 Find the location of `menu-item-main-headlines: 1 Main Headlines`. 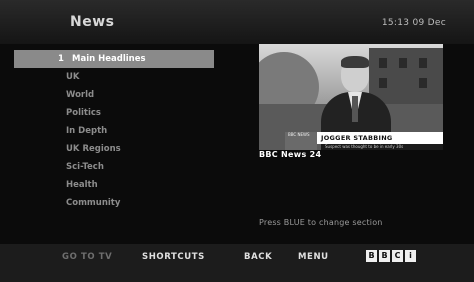

menu-item-main-headlines: 1 Main Headlines is located at coordinates (114, 59).